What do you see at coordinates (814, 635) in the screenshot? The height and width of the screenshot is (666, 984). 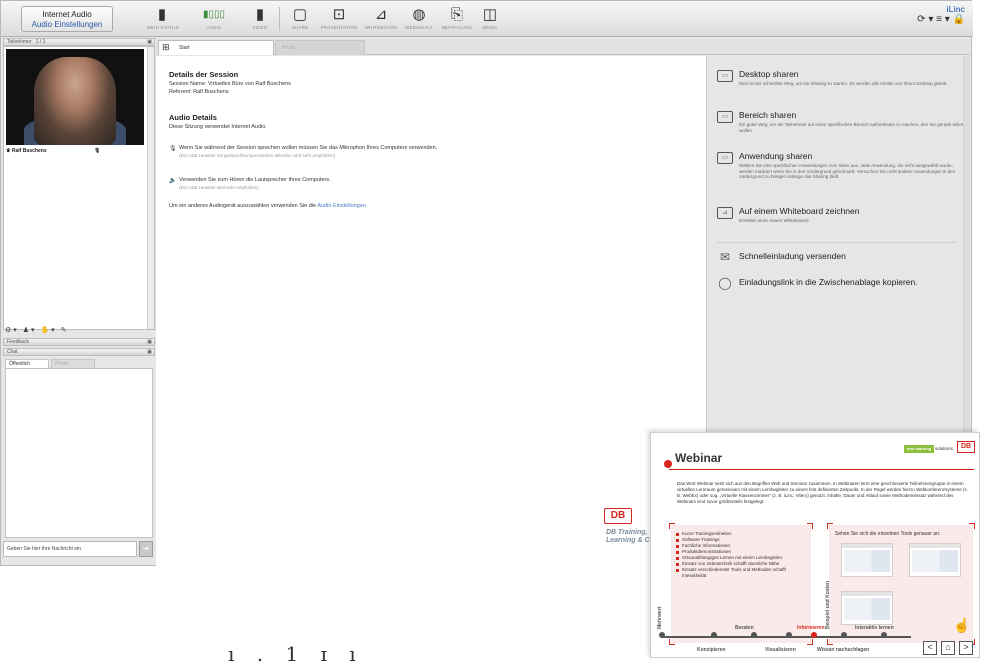 I see `timeline-dot-active` at bounding box center [814, 635].